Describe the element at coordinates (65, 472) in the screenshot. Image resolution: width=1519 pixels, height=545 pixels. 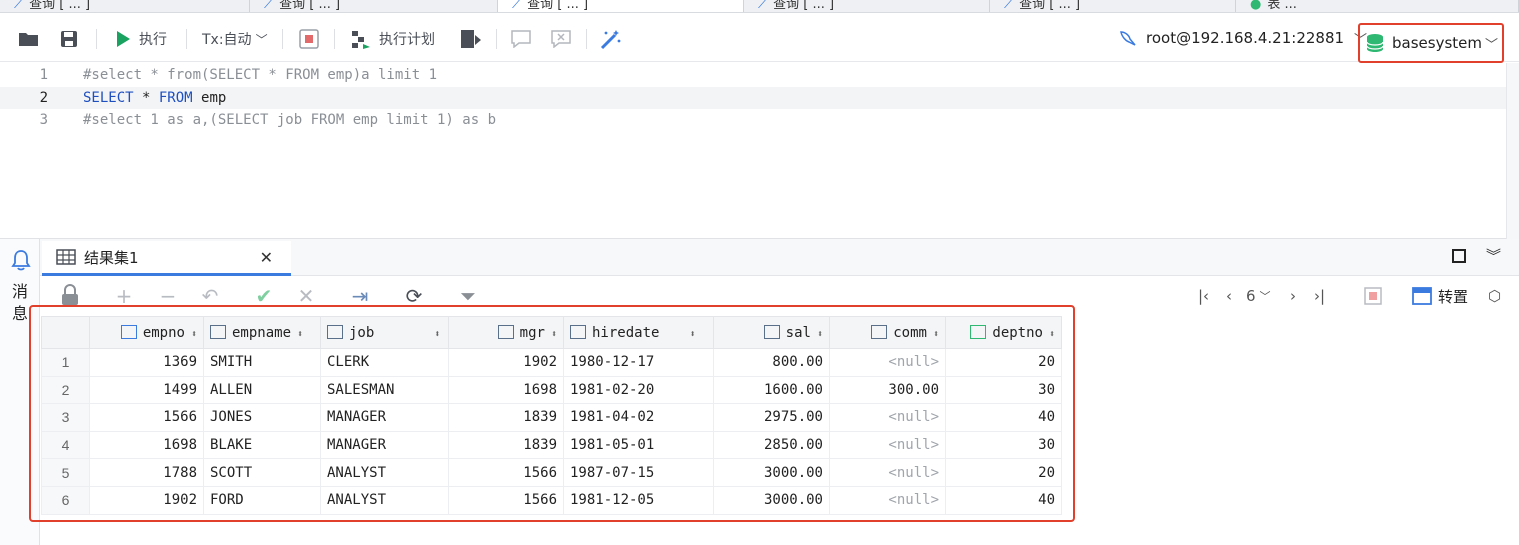
I see `row-number: 5` at that location.